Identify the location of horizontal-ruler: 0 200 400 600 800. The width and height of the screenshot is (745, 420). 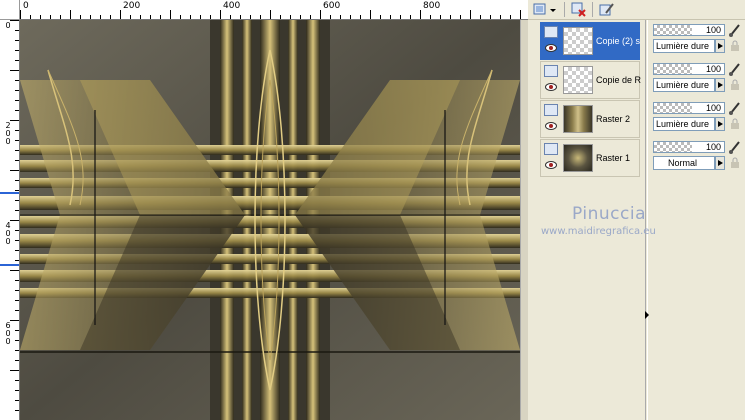
(274, 10).